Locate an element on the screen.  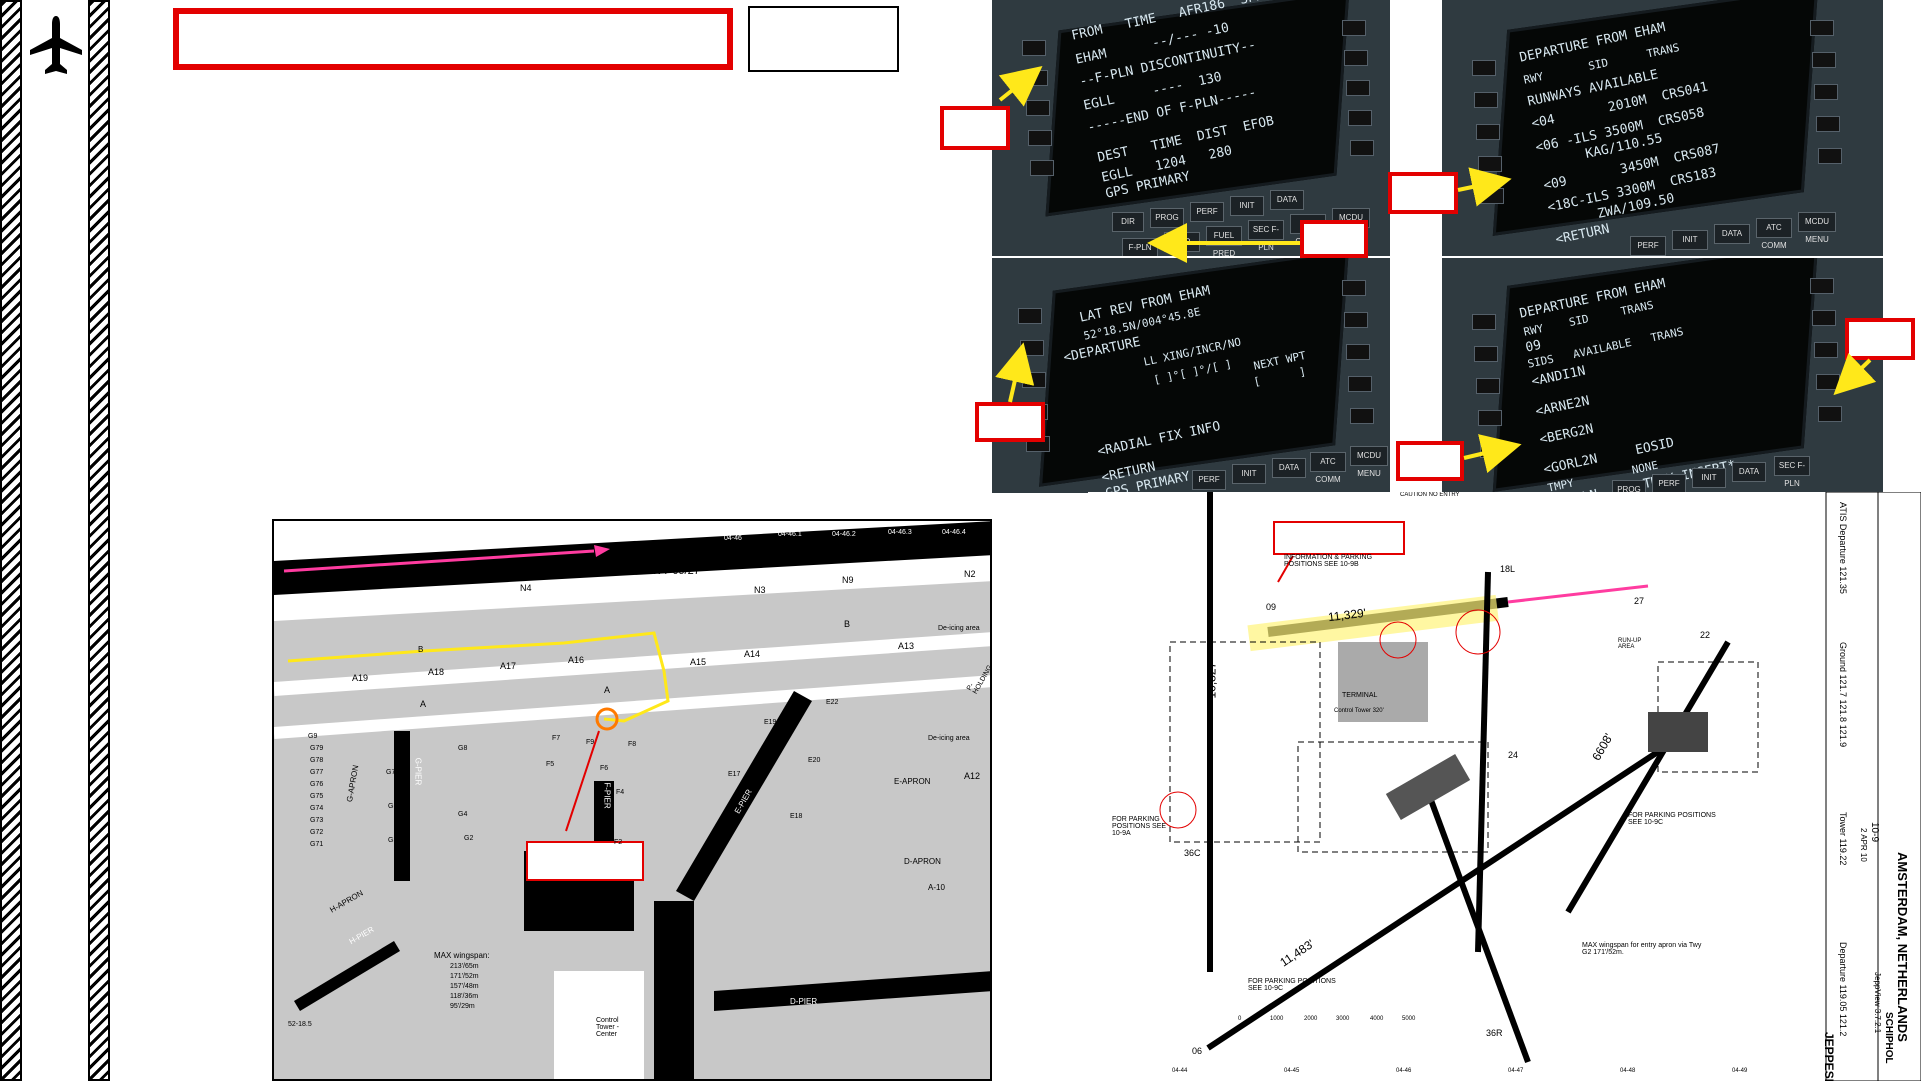
runway-label: 36R is located at coordinates (1494, 1033).